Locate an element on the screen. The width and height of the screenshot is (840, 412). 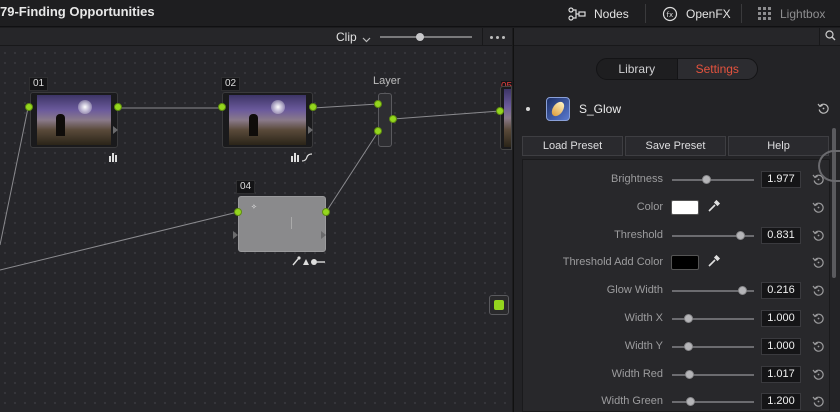
help-button: Help is located at coordinates (778, 146).